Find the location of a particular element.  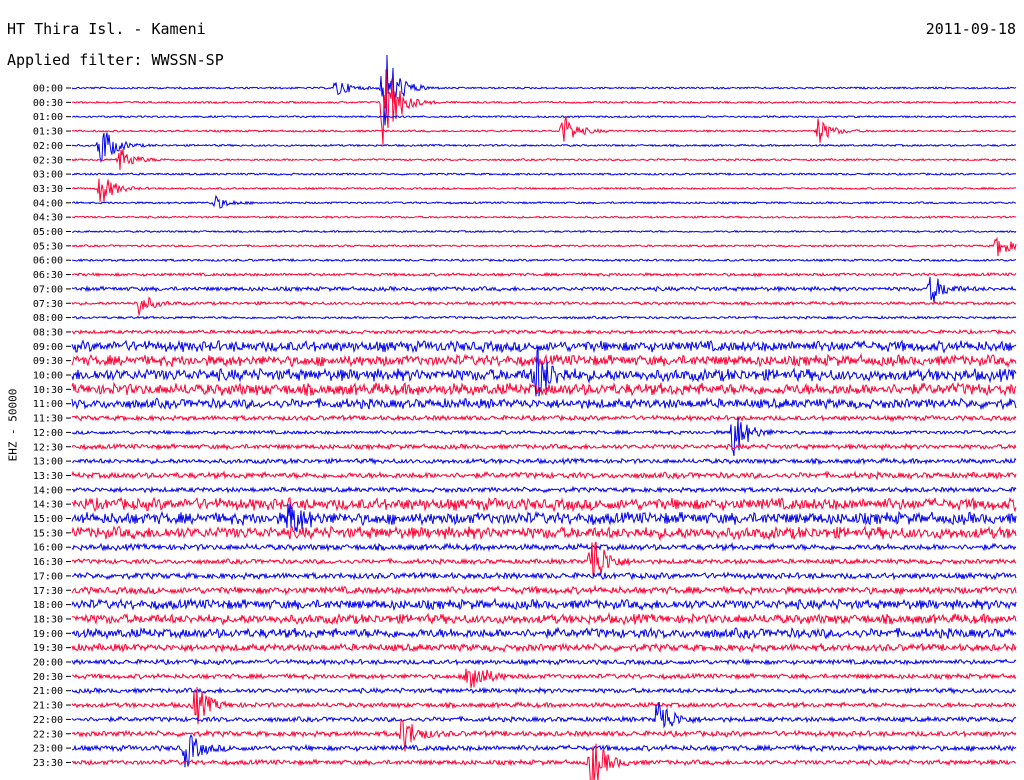

row-label-8: 04:00 is located at coordinates (48, 203).